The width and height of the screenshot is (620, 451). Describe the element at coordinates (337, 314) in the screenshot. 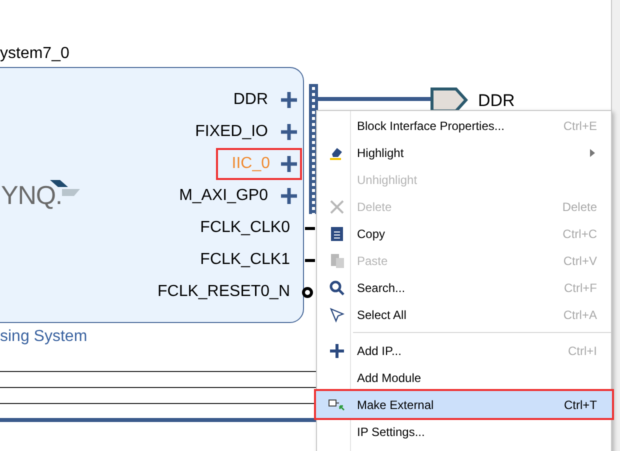

I see `cursor-icon` at that location.